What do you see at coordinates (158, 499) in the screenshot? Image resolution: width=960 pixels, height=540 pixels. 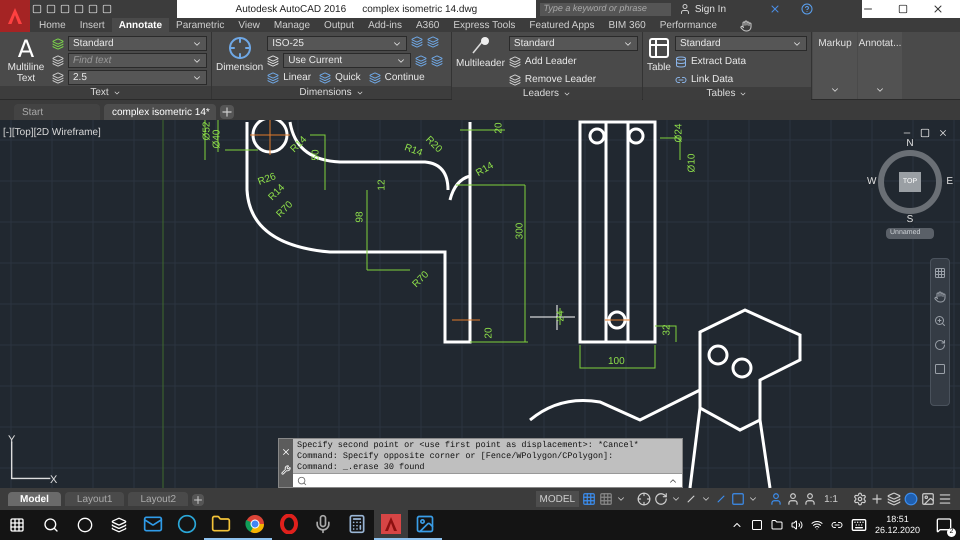 I see `layout-tab: Layout2` at bounding box center [158, 499].